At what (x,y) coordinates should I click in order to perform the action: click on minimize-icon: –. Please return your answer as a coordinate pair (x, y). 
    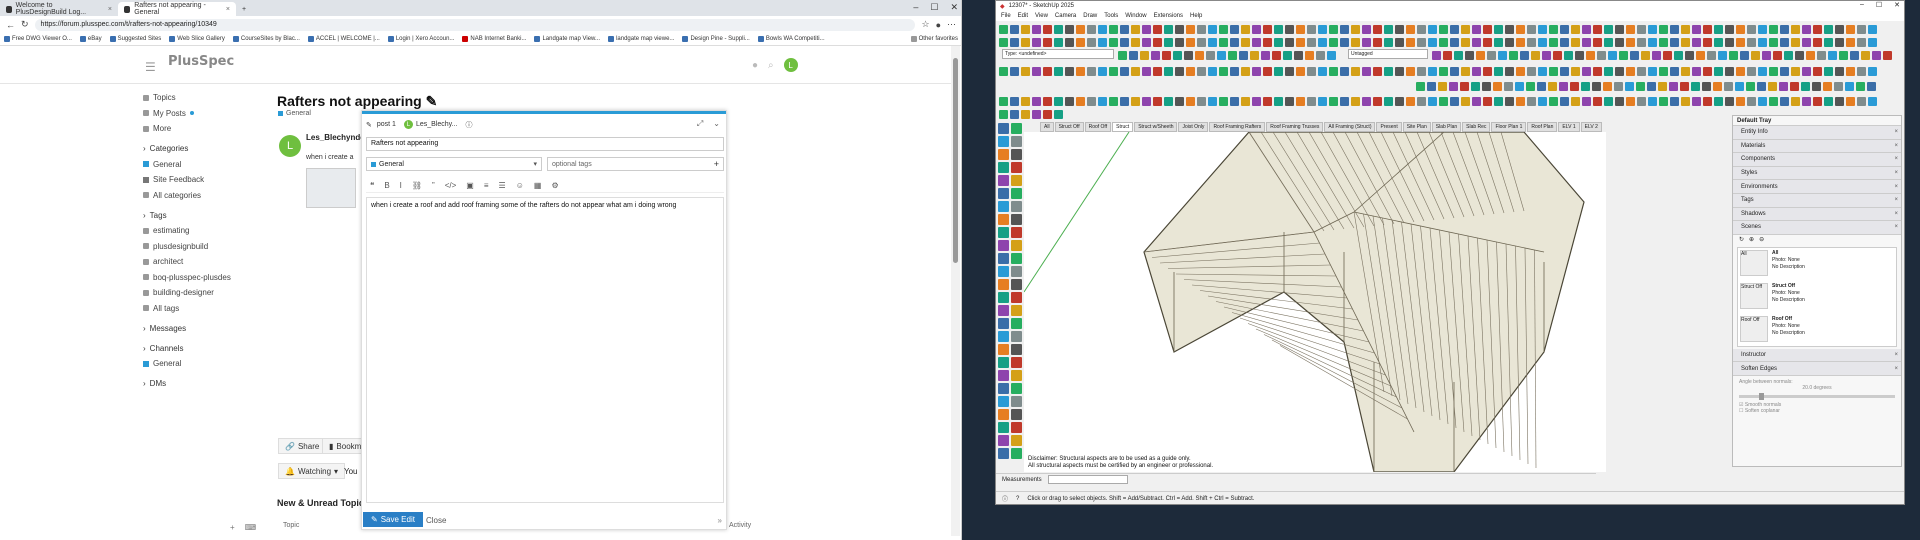
    Looking at the image, I should click on (1862, 5).